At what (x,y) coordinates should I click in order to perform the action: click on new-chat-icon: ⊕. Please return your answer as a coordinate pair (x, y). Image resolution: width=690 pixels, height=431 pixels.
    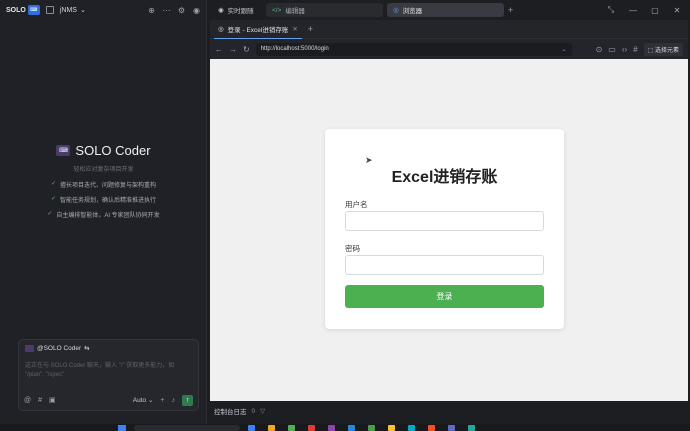
    Looking at the image, I should click on (151, 10).